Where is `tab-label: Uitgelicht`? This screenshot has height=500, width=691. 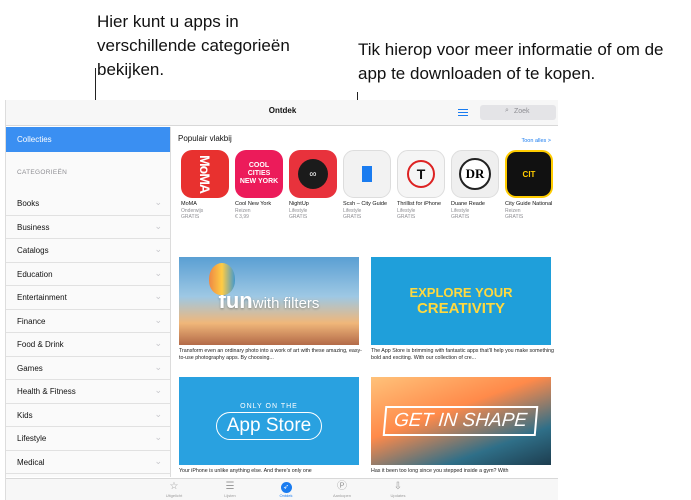 tab-label: Uitgelicht is located at coordinates (174, 495).